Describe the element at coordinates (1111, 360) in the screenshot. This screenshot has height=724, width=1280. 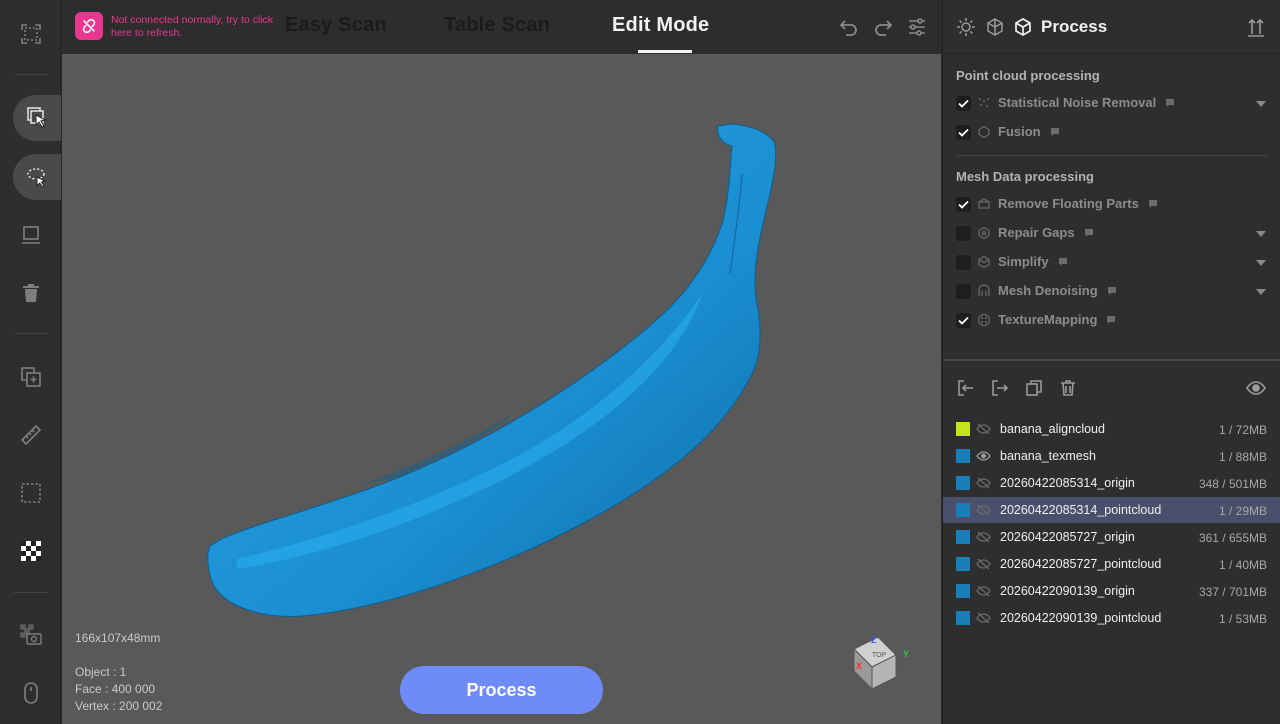
I see `panel-divider` at that location.